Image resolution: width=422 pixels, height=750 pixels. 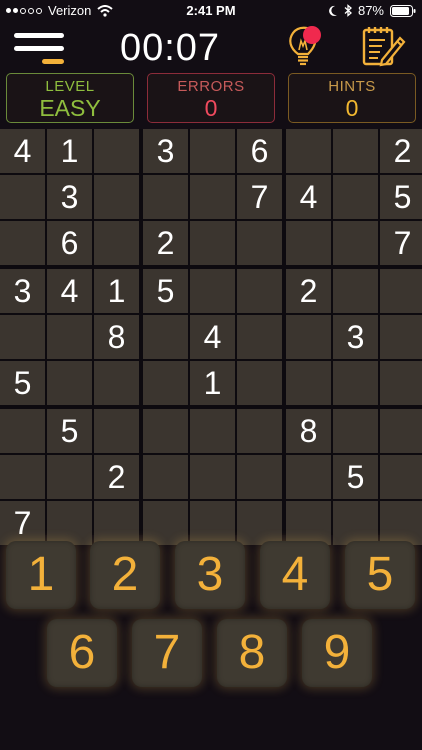 What do you see at coordinates (212, 477) in the screenshot?
I see `cell-r8c5` at bounding box center [212, 477].